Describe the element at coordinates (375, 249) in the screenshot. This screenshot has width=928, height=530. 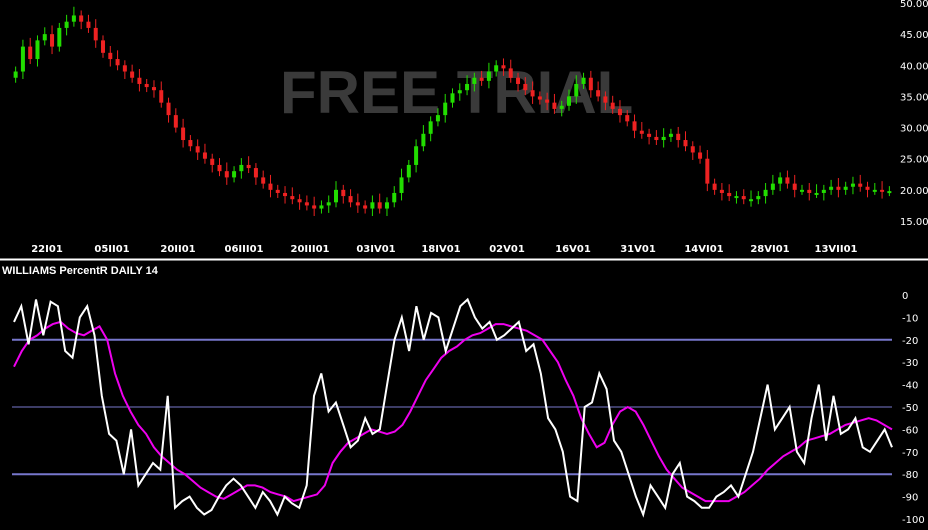
I see `x-tick-label: 03IV01` at that location.